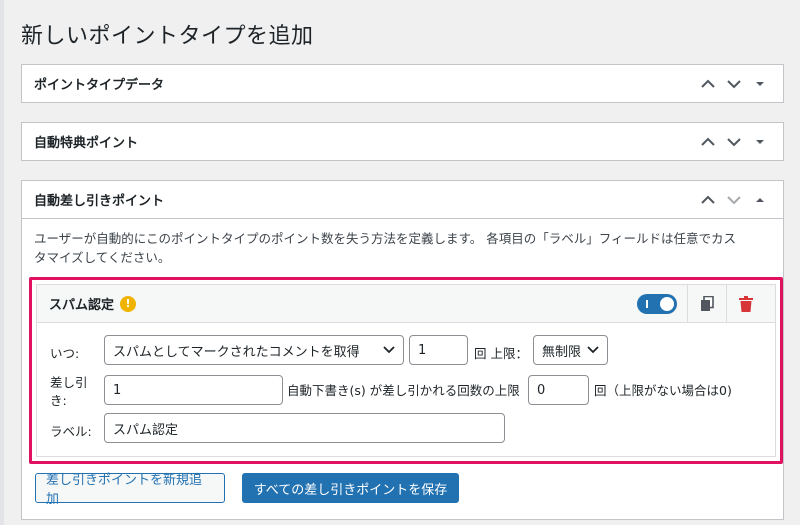  What do you see at coordinates (117, 390) in the screenshot?
I see `deduct-amount-value: 1` at bounding box center [117, 390].